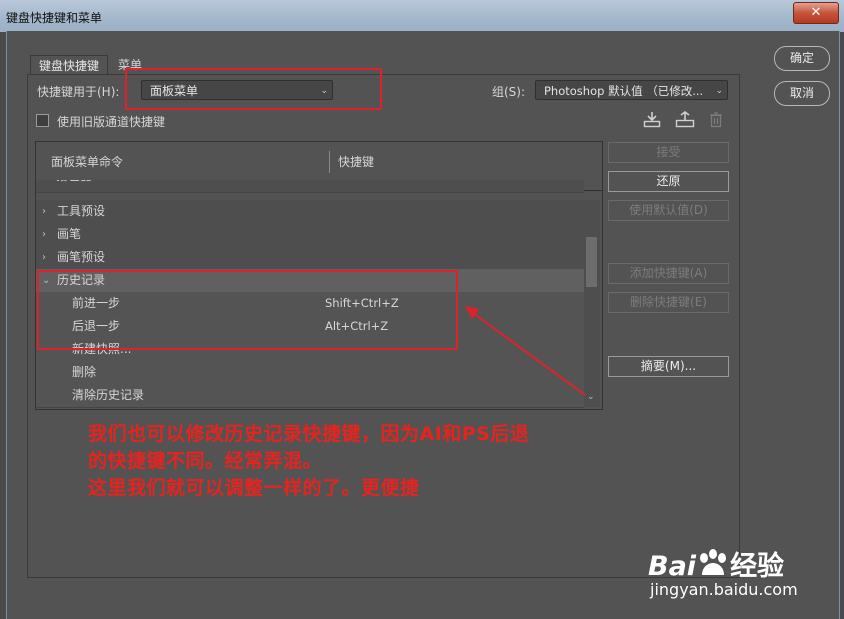 Image resolution: width=844 pixels, height=619 pixels. Describe the element at coordinates (757, 566) in the screenshot. I see `watermark-brand2: 经验` at that location.